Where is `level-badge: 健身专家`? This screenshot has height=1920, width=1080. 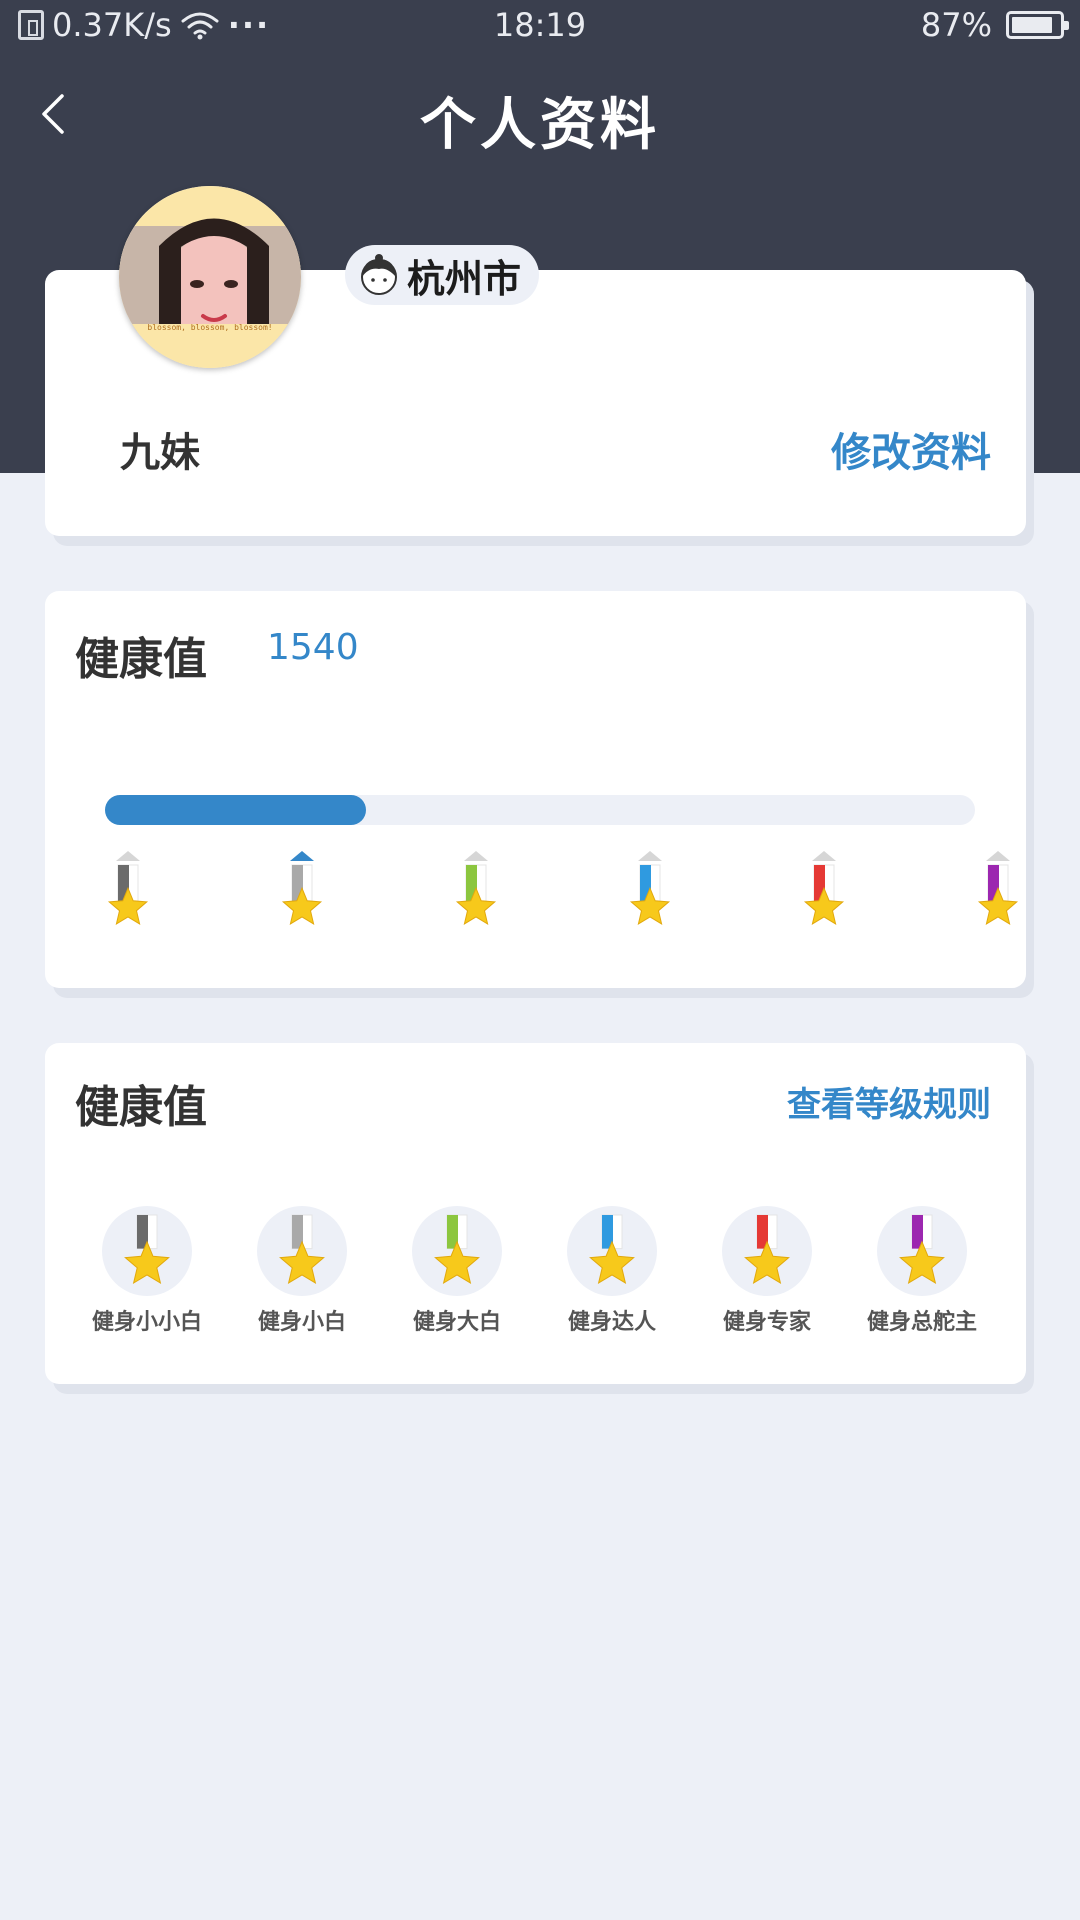
level-badge: 健身专家 is located at coordinates (767, 1271).